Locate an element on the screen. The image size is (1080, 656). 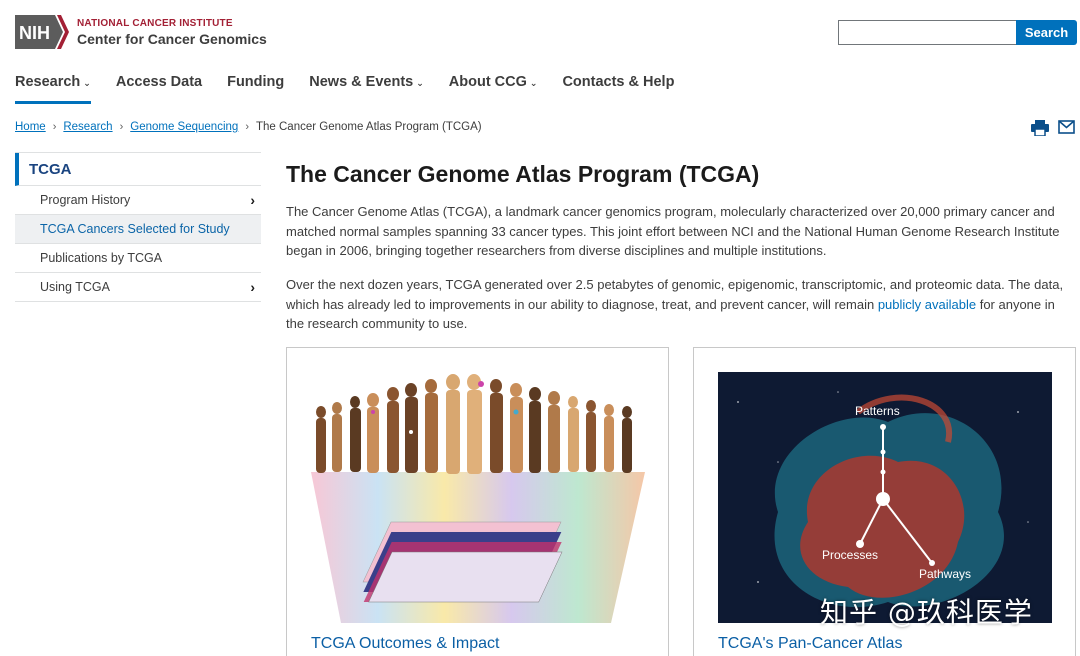
card-title-outcomes: TCGA Outcomes & Impact is located at coordinates (405, 644).